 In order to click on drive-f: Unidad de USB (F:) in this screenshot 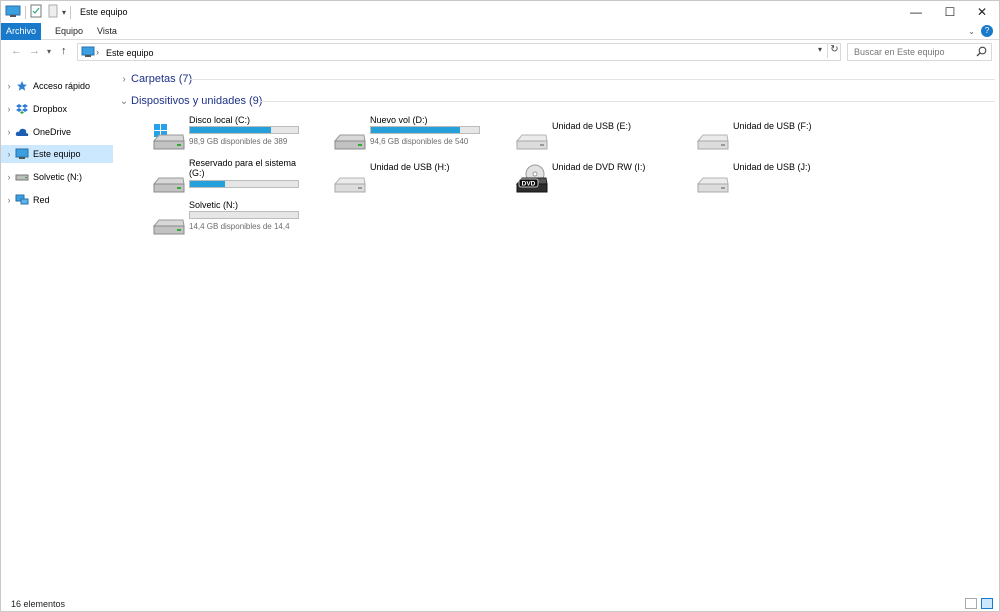, I will do `click(784, 135)`.